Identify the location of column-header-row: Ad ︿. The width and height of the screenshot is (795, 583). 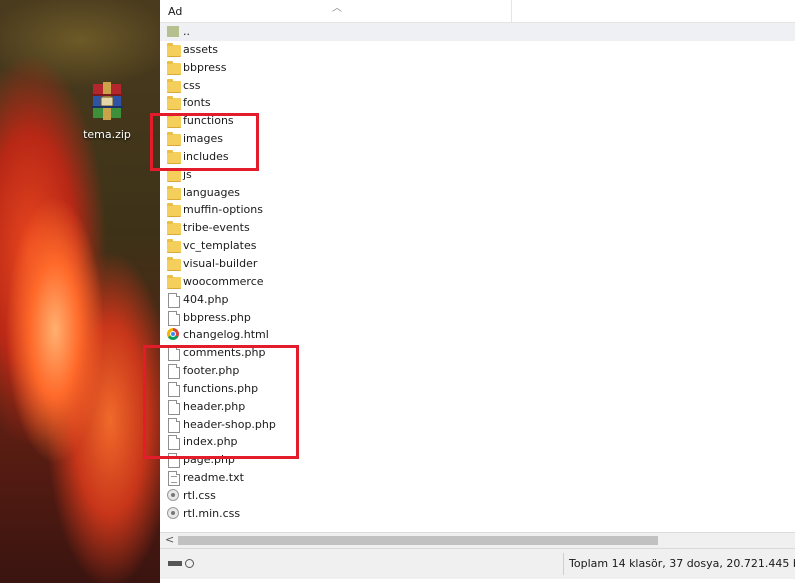
(477, 11).